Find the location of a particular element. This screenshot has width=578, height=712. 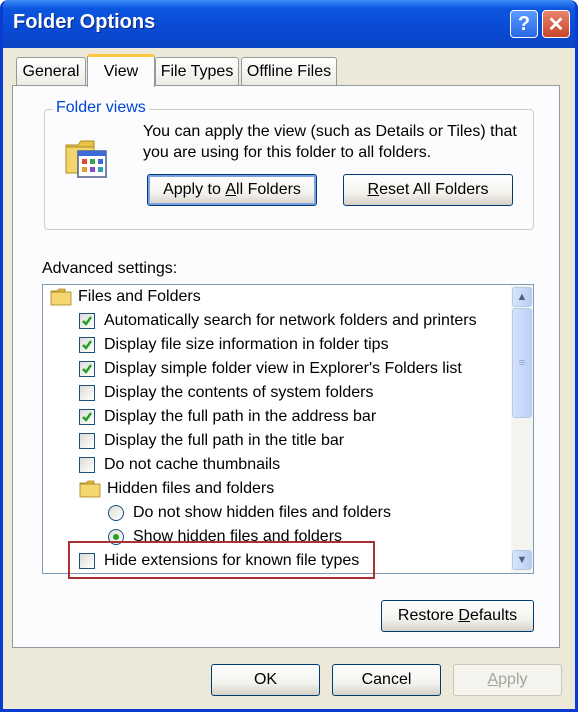

option-label: Do not cache thumbnails is located at coordinates (192, 464).